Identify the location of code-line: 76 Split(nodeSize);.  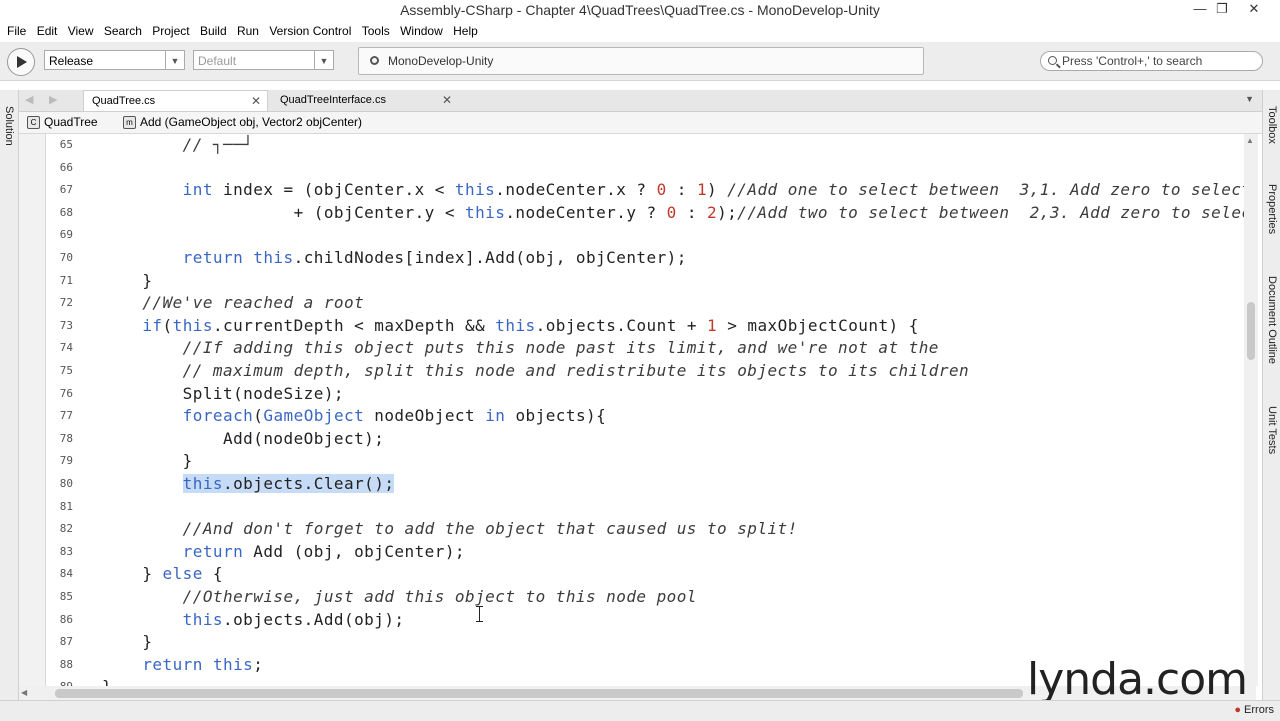
(637, 394).